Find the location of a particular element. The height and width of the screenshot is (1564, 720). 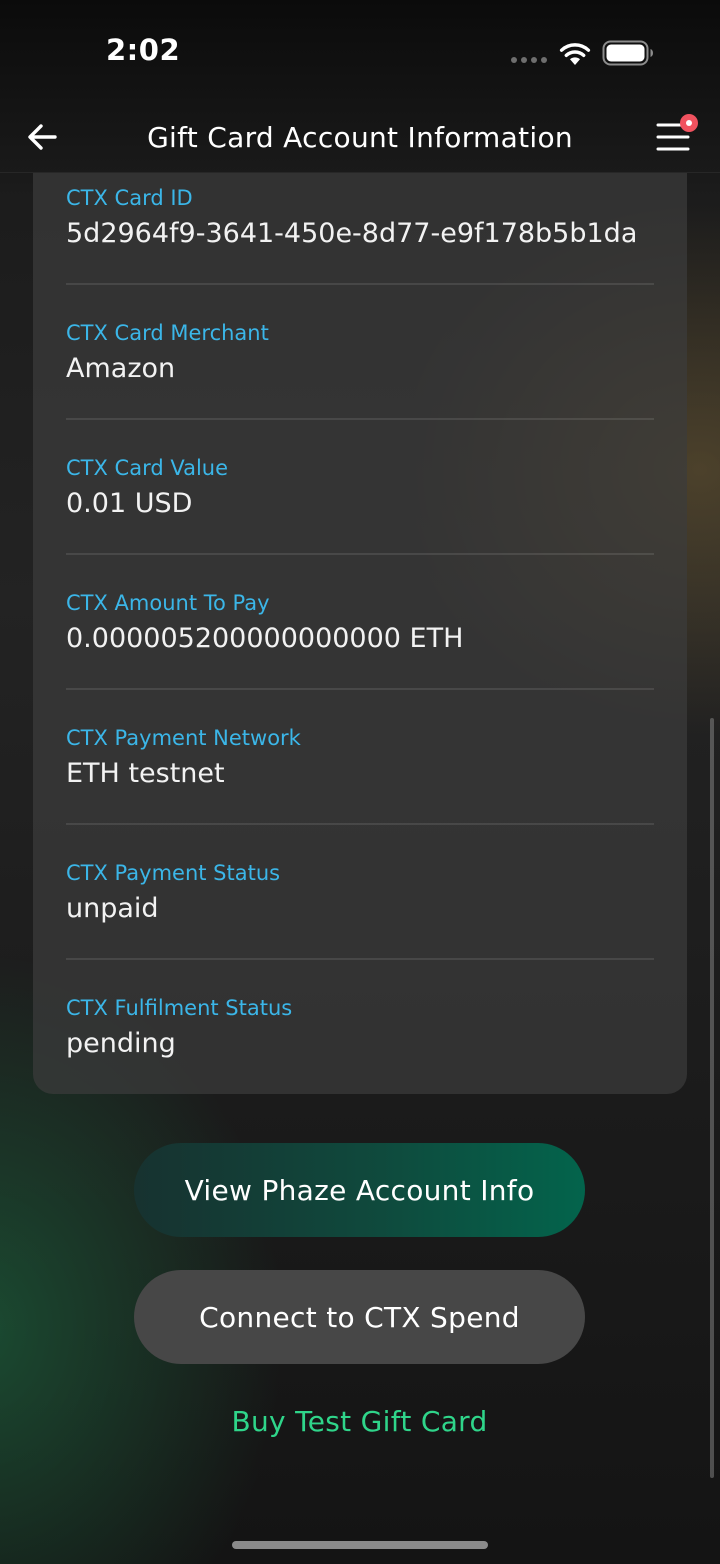

wifi-icon is located at coordinates (575, 54).